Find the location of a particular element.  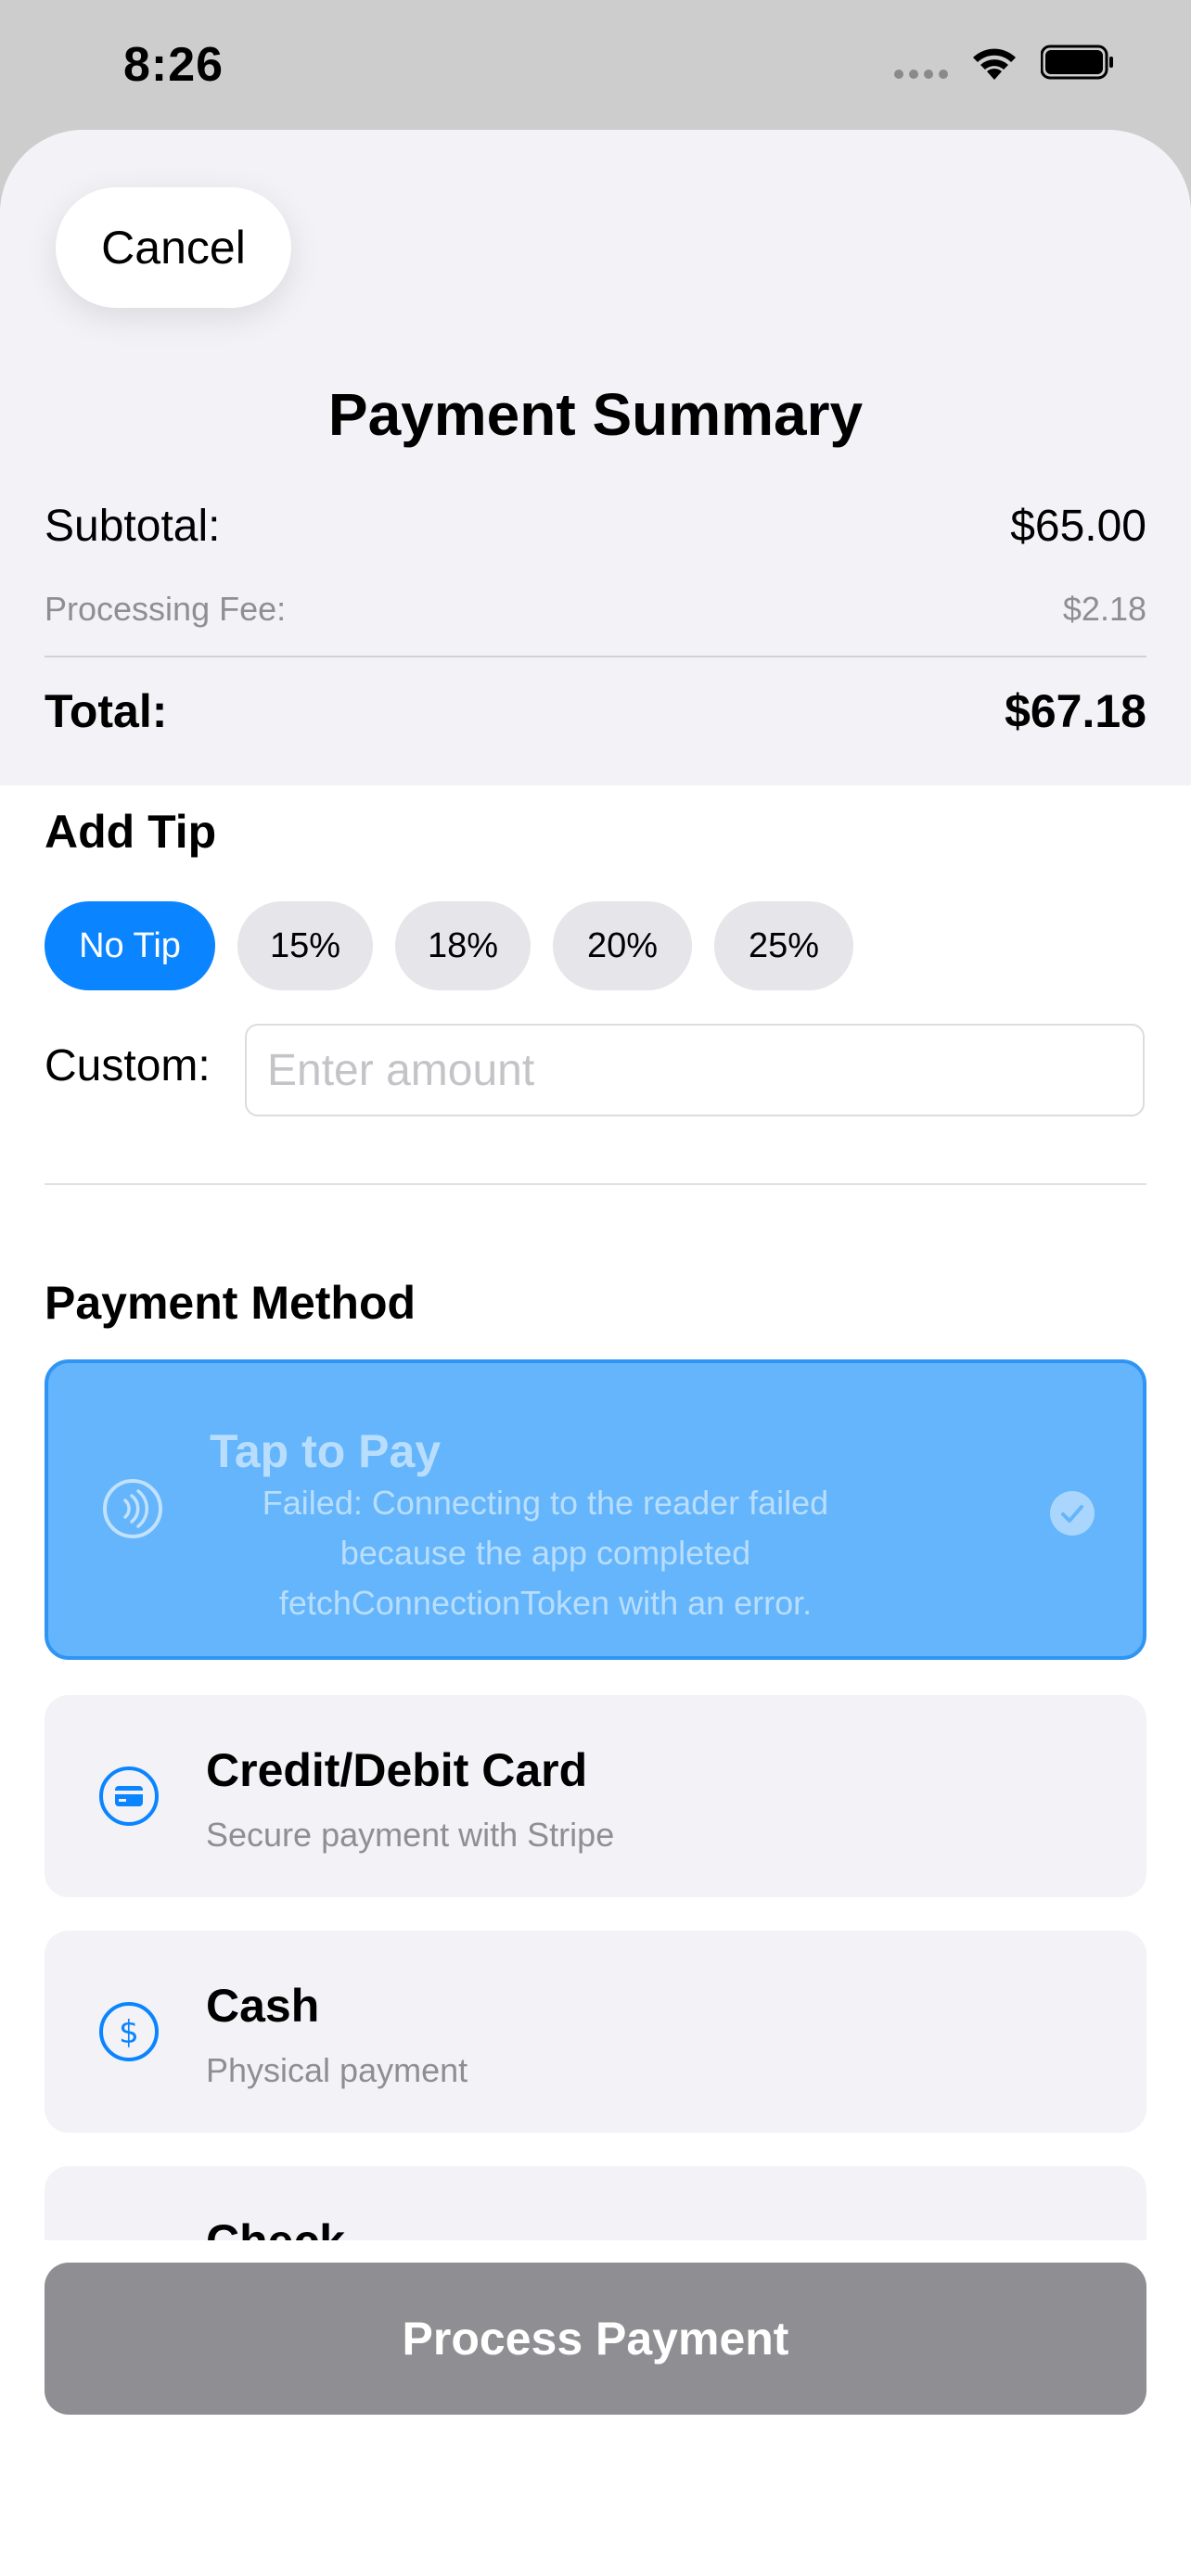

tip-option-15: 15% is located at coordinates (305, 946).